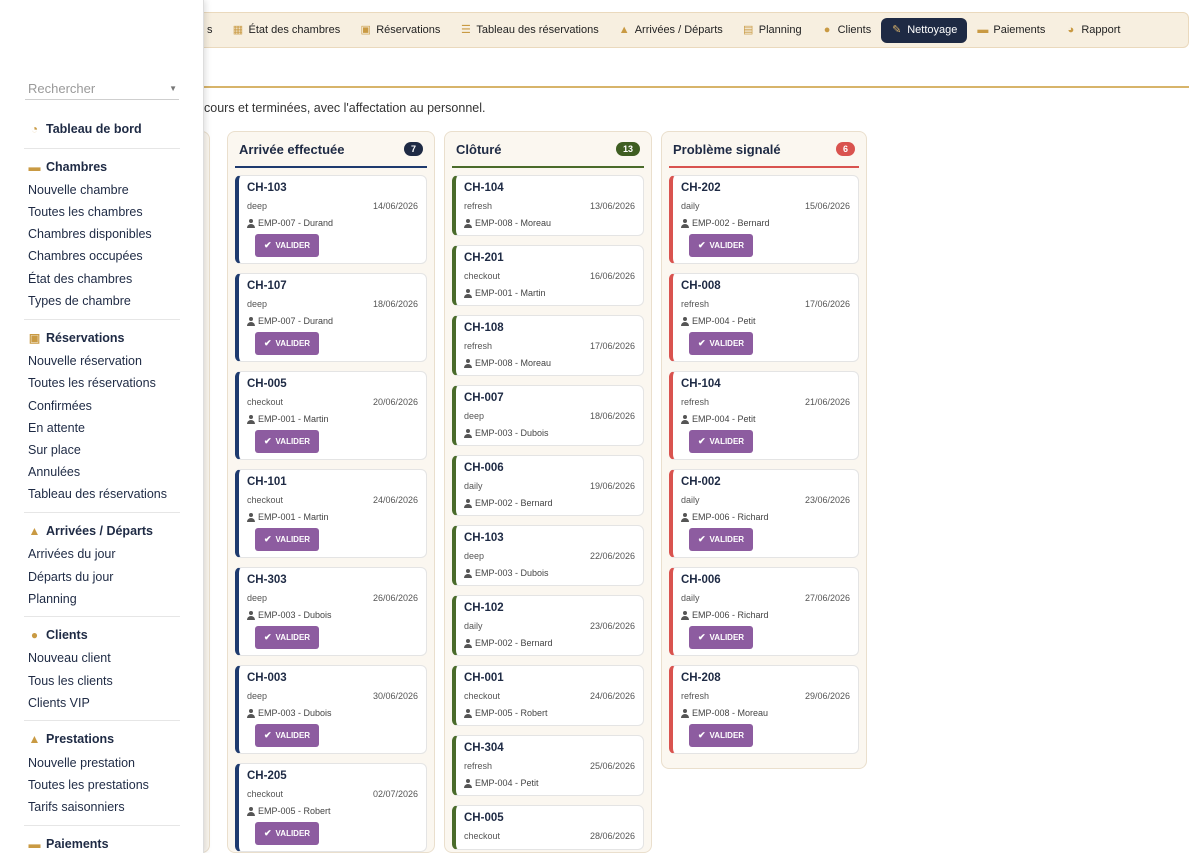 This screenshot has width=1200, height=853. Describe the element at coordinates (80, 739) in the screenshot. I see `sidebar-section-label: Prestations` at that location.